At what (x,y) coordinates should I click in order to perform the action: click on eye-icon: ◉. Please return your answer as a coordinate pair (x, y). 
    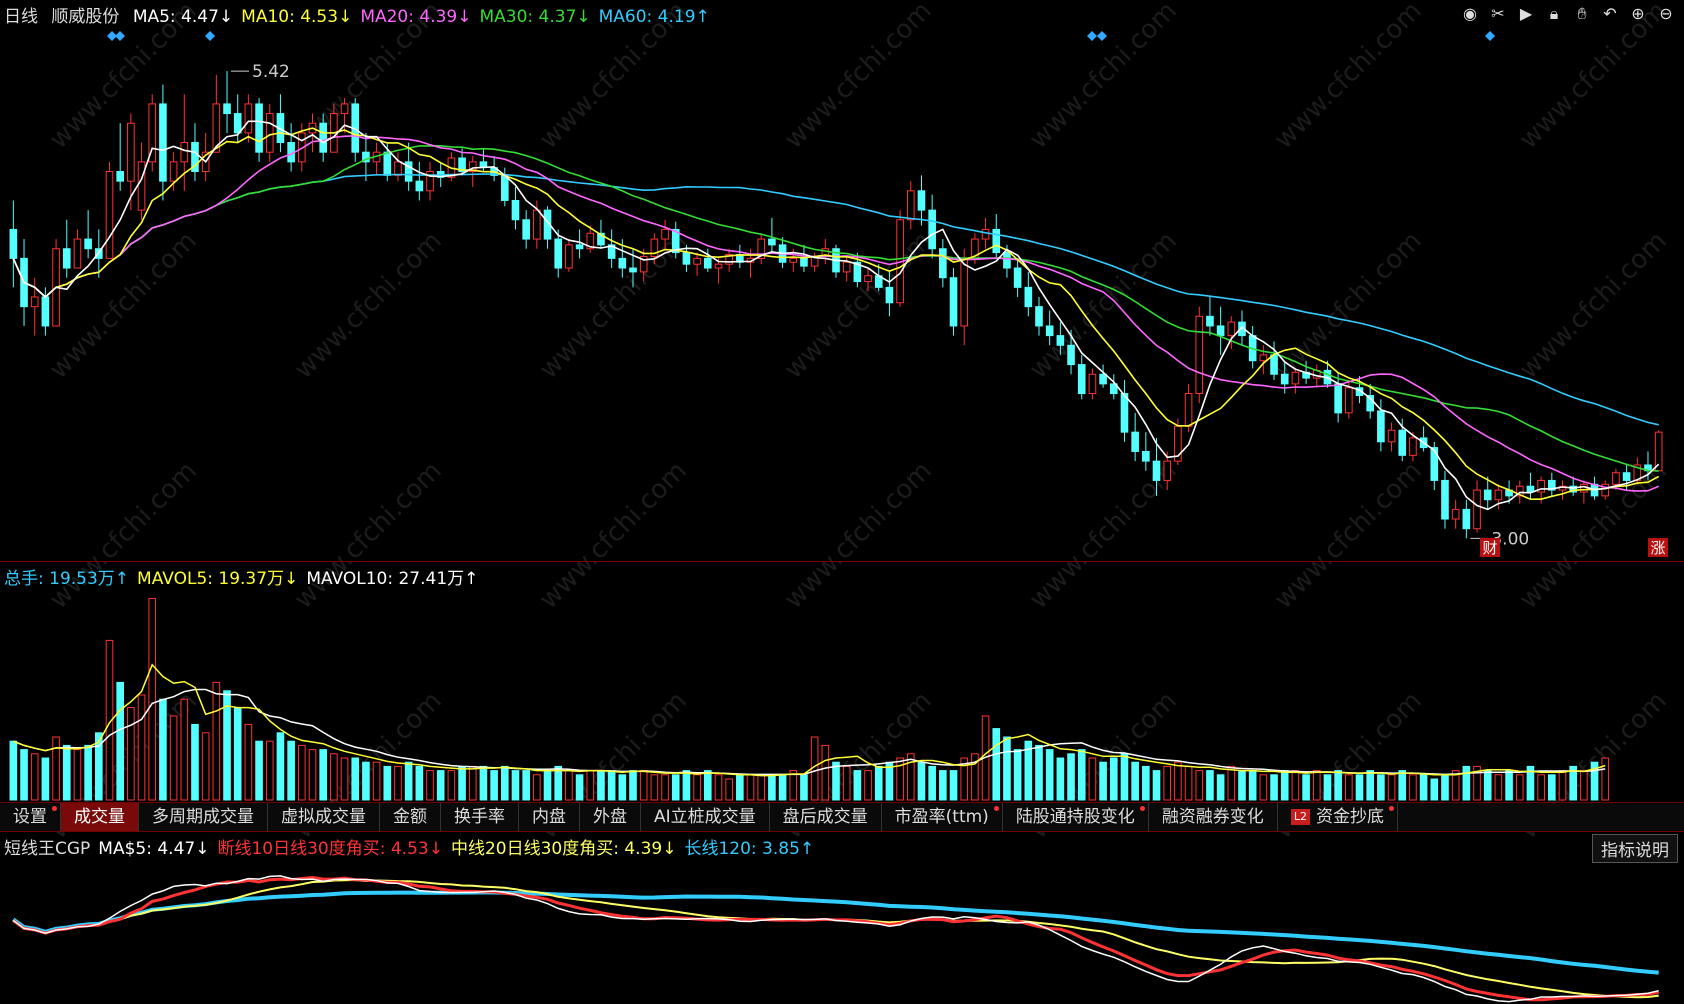
    Looking at the image, I should click on (1470, 14).